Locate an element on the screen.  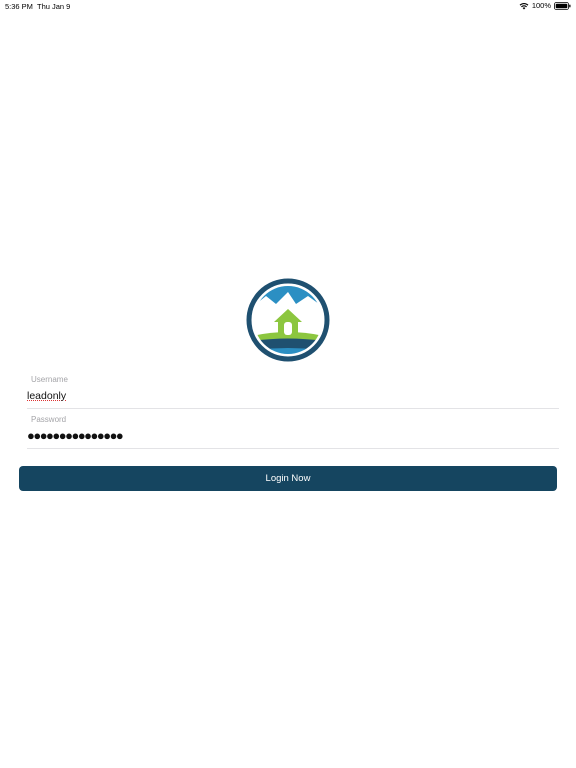
battery-percent: 100% is located at coordinates (541, 5).